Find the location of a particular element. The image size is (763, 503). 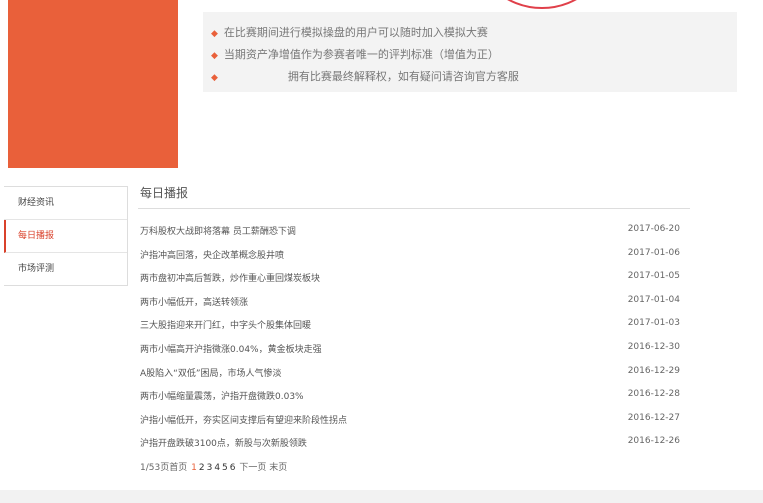

sidebar: 财经资讯 每日播报 市场评测 is located at coordinates (66, 236).